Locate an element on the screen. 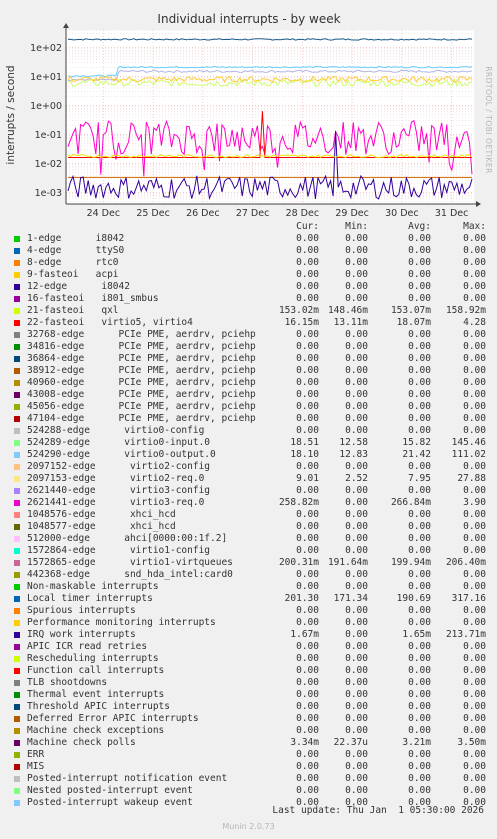 The width and height of the screenshot is (497, 839). x-tick-label: 24 Dec is located at coordinates (104, 213).